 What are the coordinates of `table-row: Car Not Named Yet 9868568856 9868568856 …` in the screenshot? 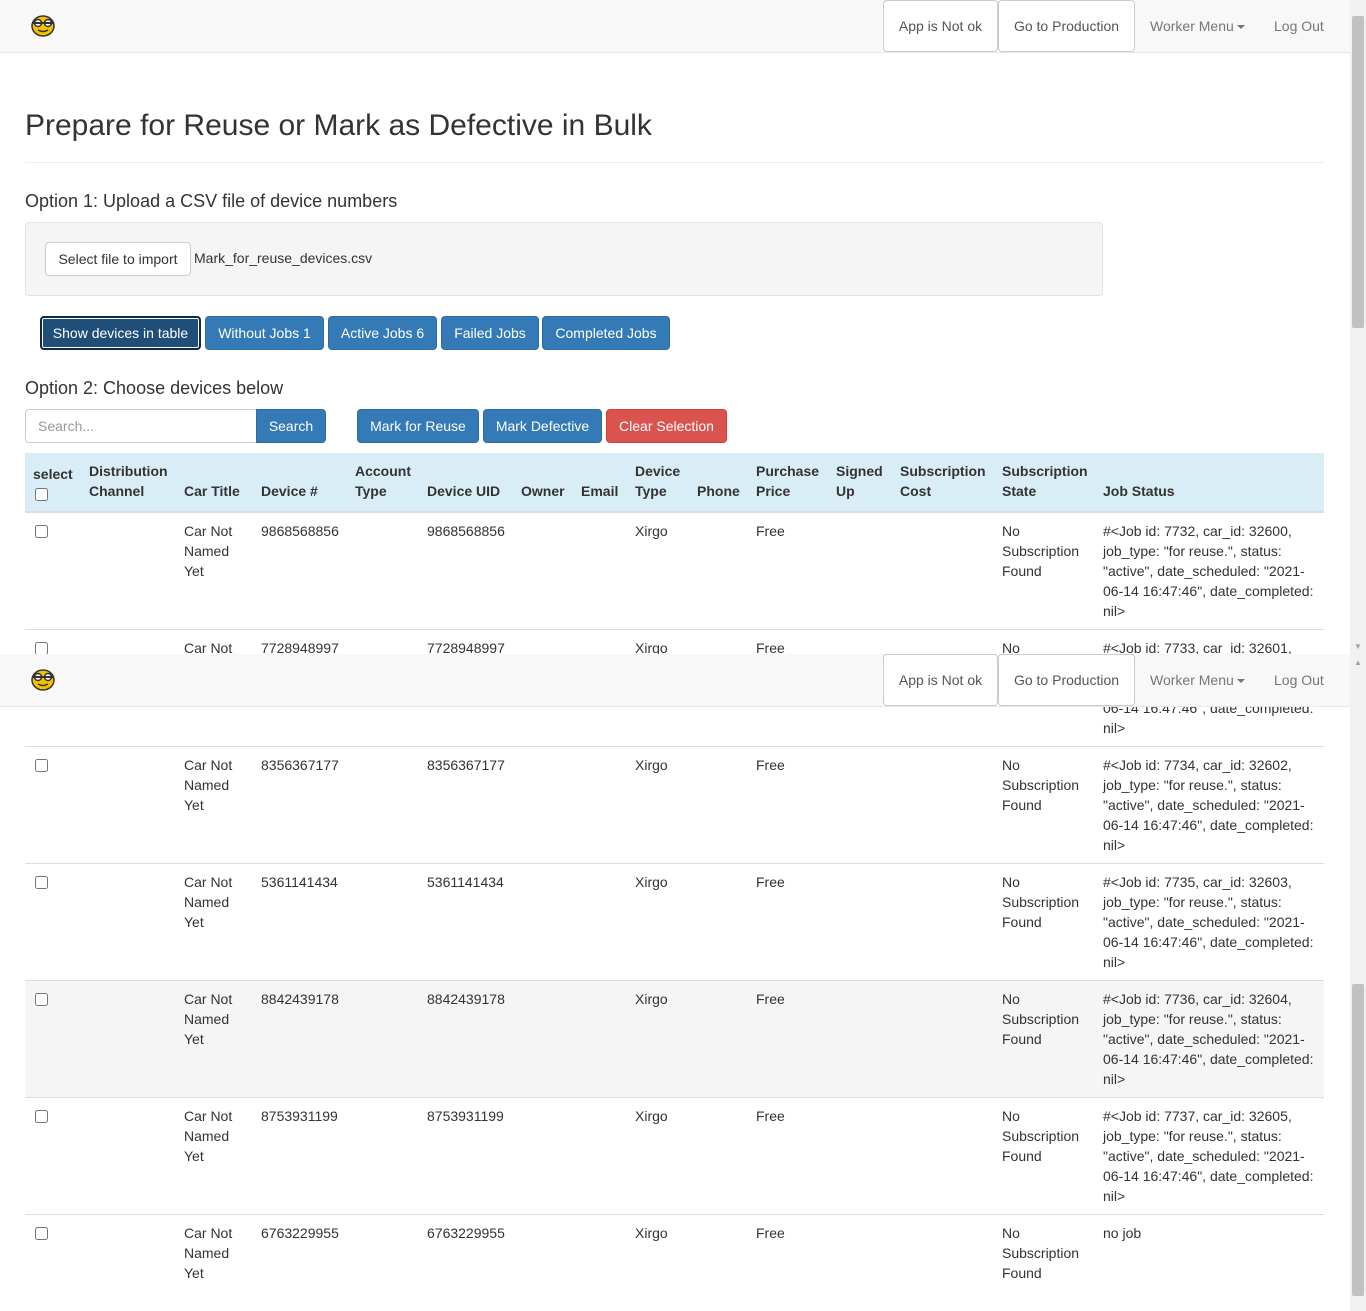 It's located at (674, 570).